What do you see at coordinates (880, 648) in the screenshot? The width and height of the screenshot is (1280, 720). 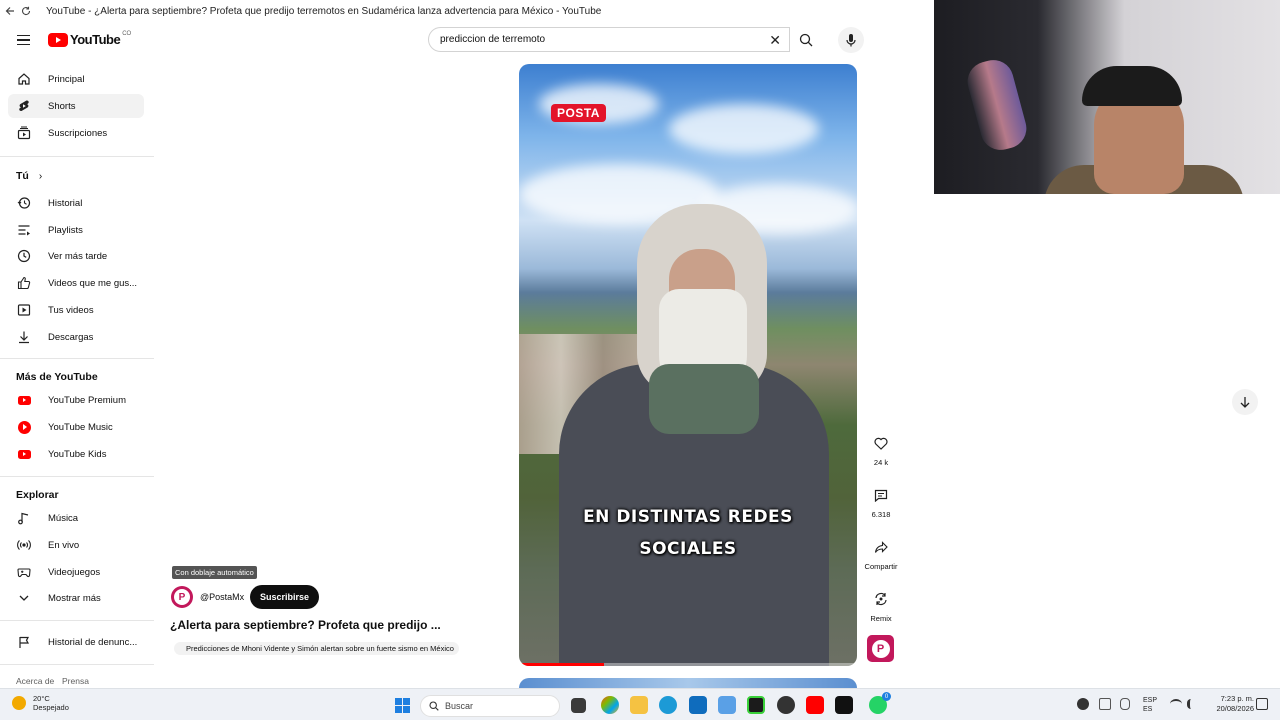 I see `channel-thumbnail: P` at bounding box center [880, 648].